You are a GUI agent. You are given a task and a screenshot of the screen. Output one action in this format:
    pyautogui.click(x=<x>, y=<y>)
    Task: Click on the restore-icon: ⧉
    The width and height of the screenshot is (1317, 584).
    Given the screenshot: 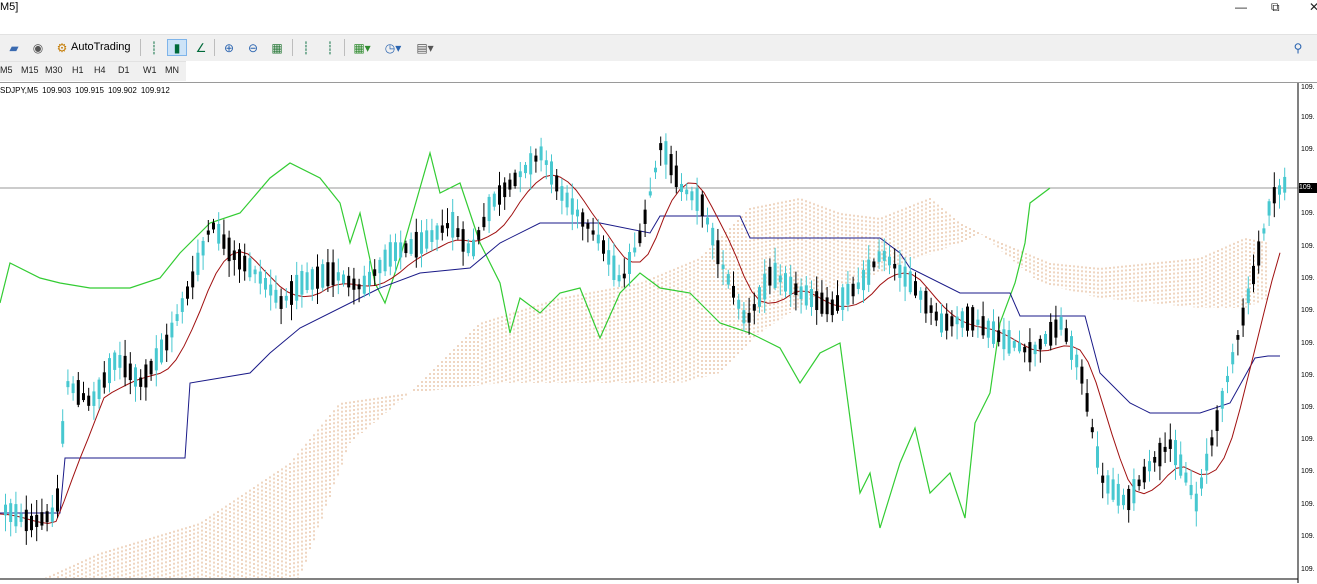 What is the action you would take?
    pyautogui.click(x=1275, y=7)
    